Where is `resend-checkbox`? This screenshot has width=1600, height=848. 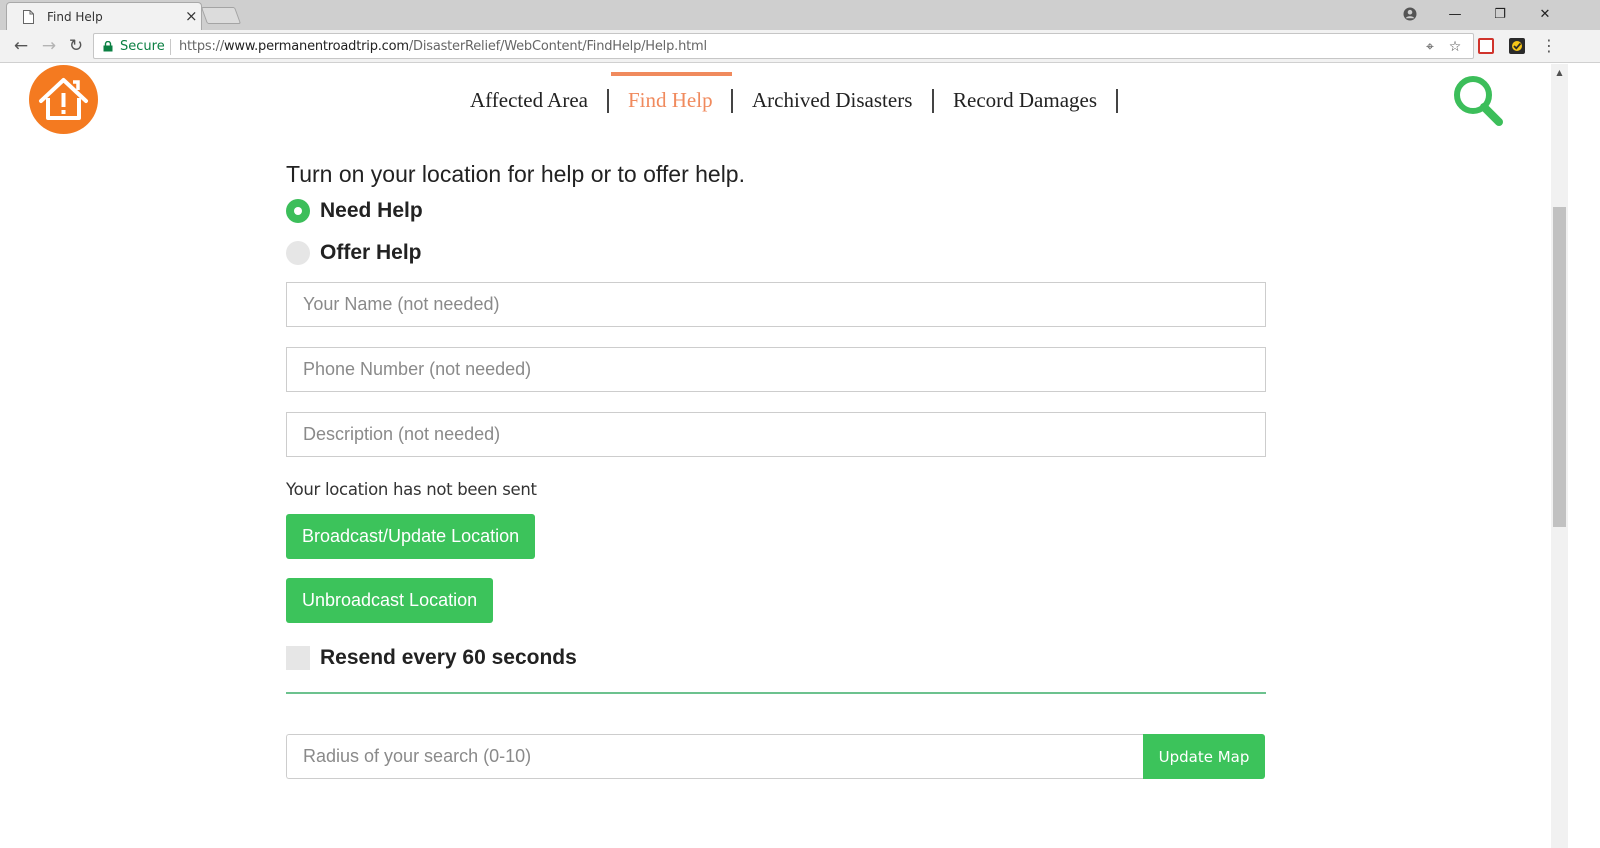
resend-checkbox is located at coordinates (298, 658).